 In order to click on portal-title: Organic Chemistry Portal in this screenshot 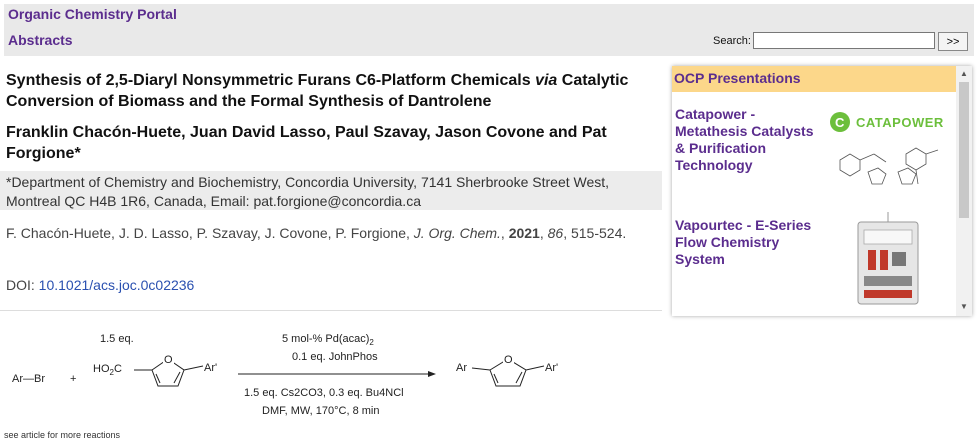, I will do `click(92, 14)`.